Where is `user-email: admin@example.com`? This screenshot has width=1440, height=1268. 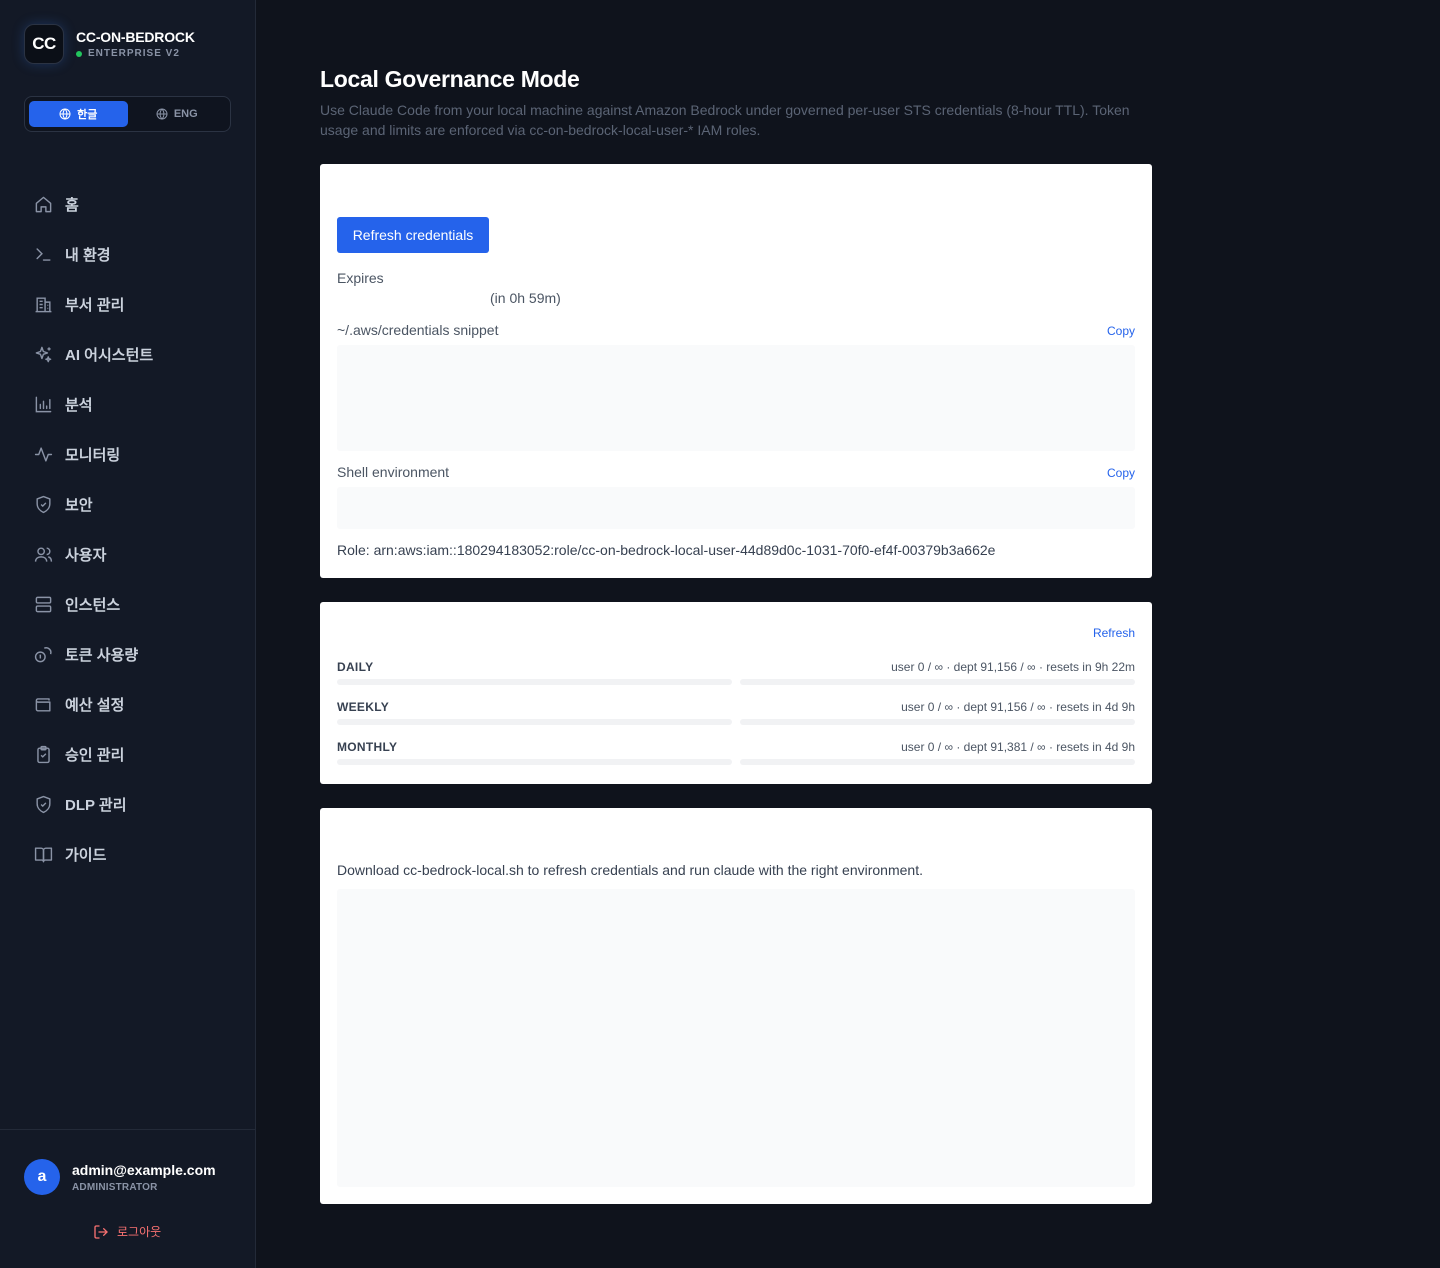
user-email: admin@example.com is located at coordinates (144, 1169).